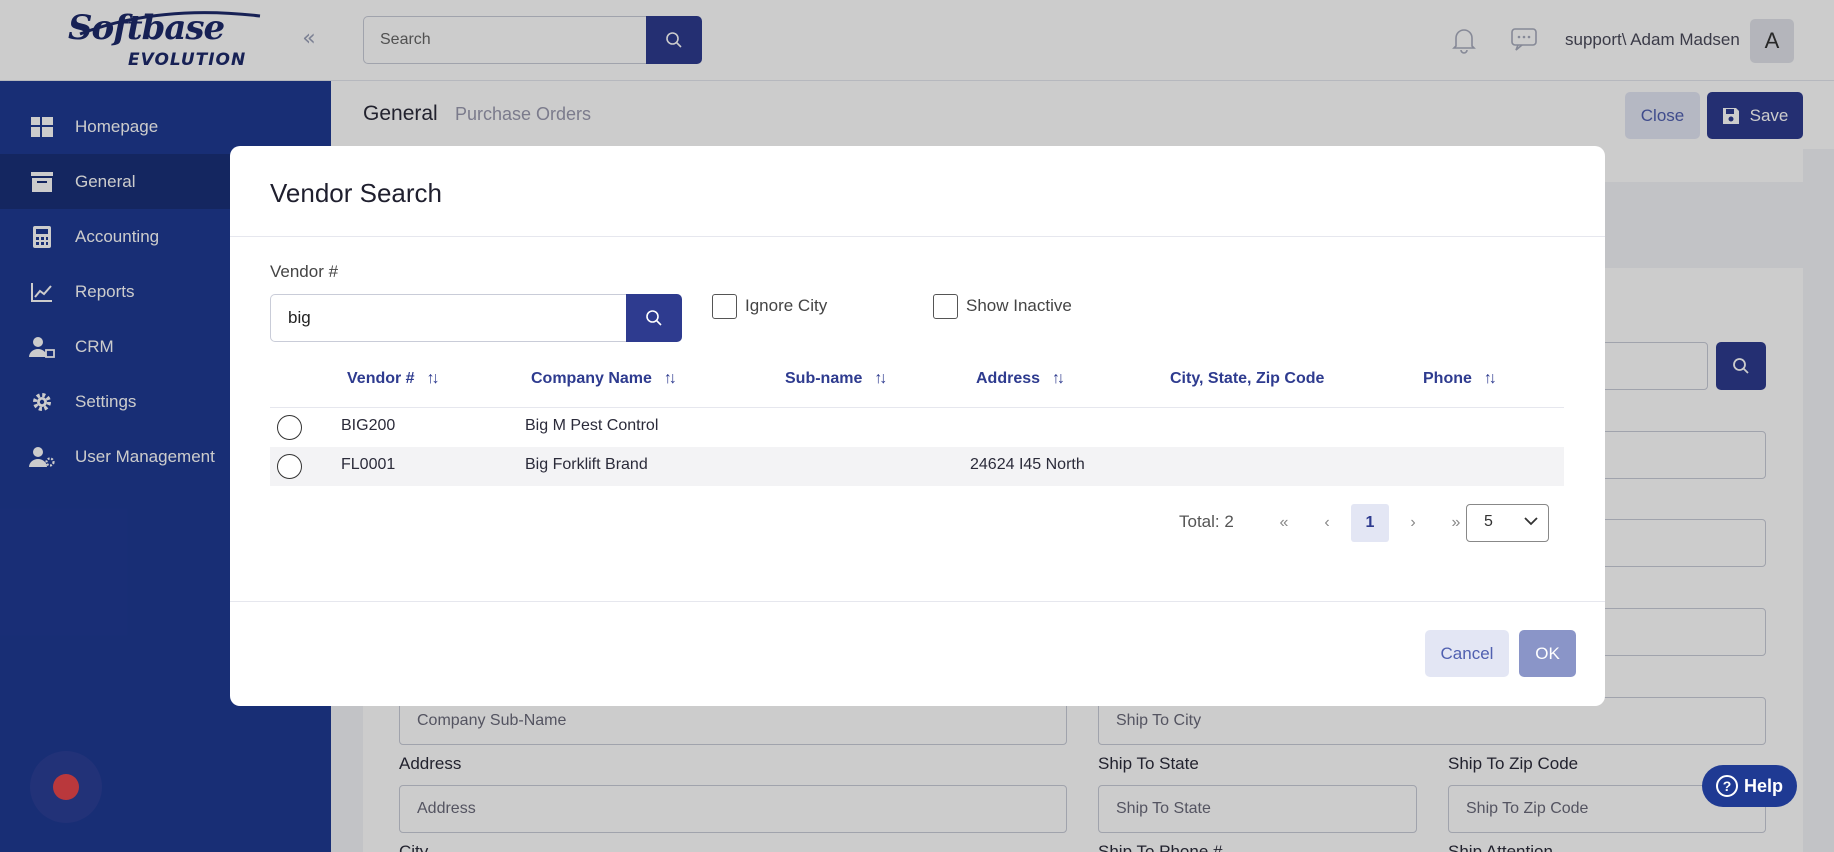 This screenshot has width=1834, height=852. I want to click on cell-company: Big M Pest Control, so click(592, 425).